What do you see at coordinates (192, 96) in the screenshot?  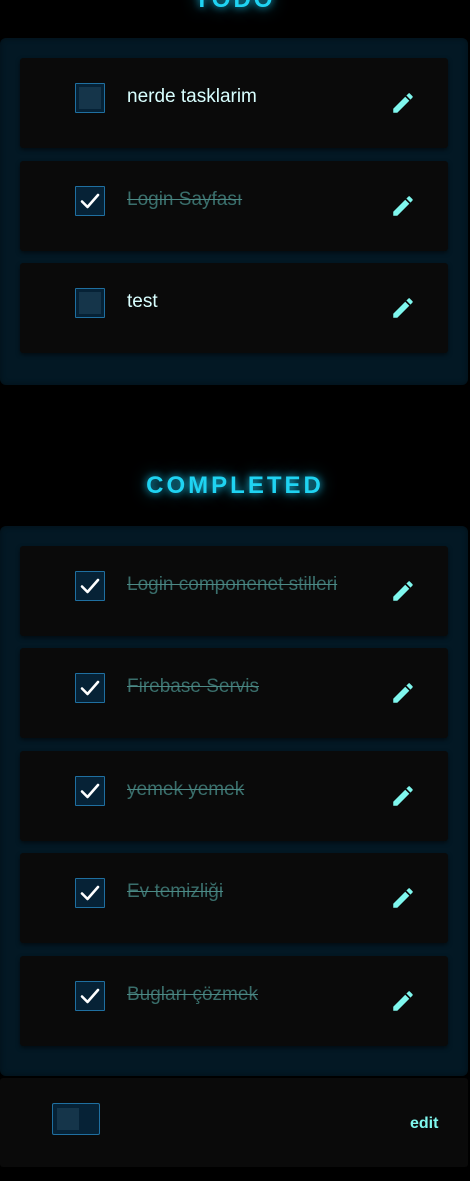 I see `task-label: nerde tasklarim` at bounding box center [192, 96].